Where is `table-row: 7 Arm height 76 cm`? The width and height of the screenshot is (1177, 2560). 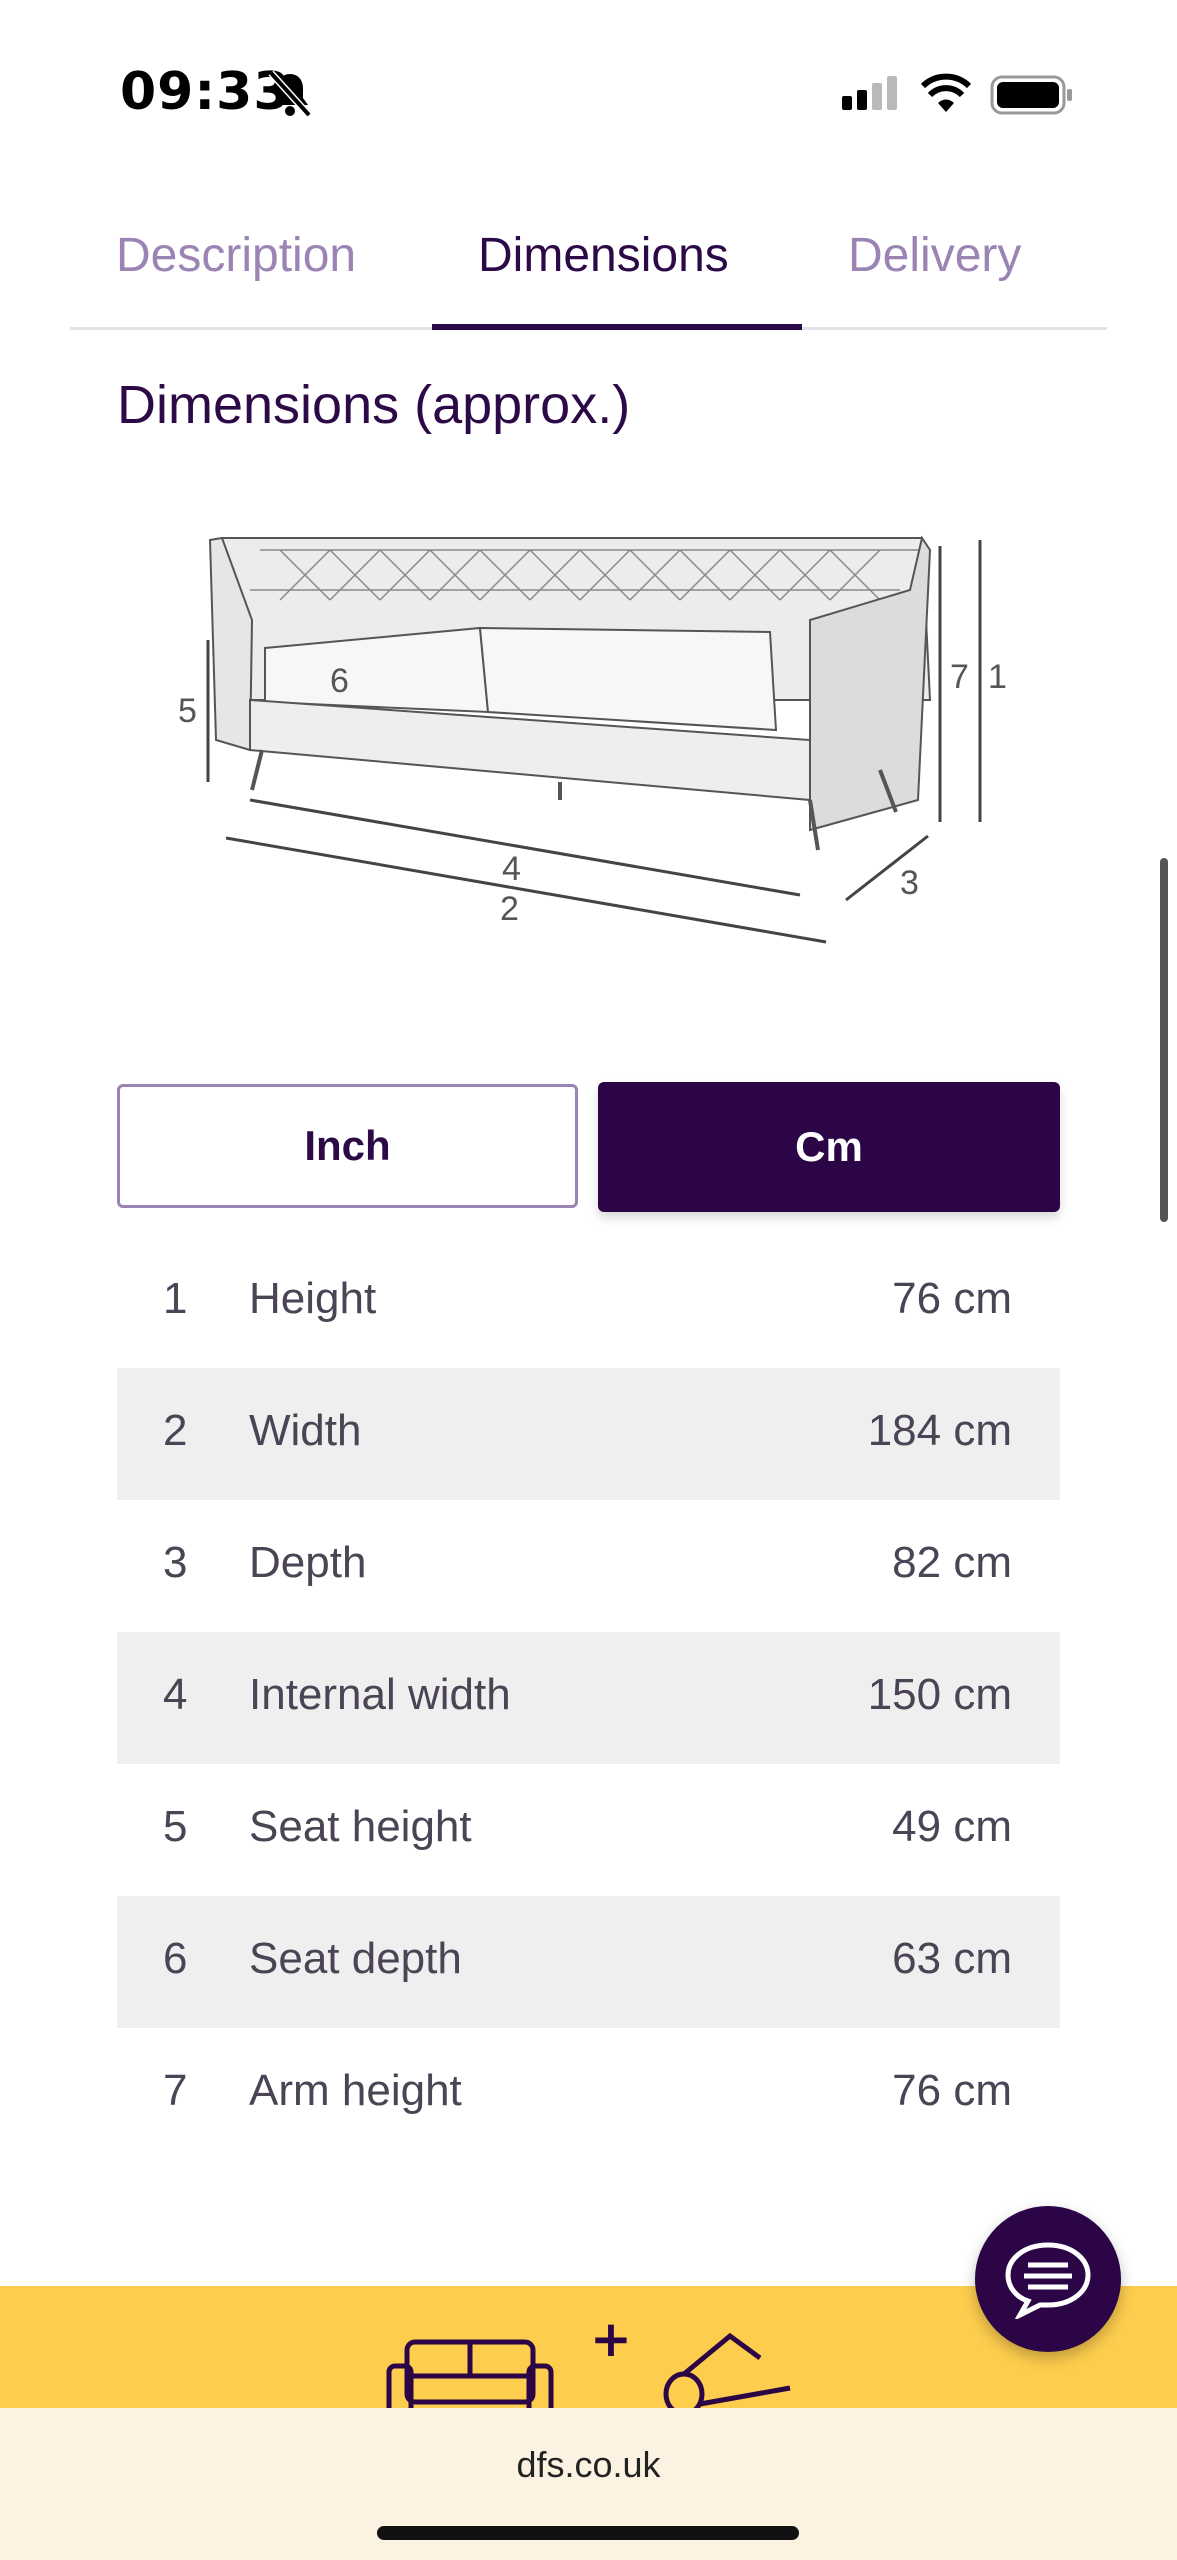
table-row: 7 Arm height 76 cm is located at coordinates (588, 2094).